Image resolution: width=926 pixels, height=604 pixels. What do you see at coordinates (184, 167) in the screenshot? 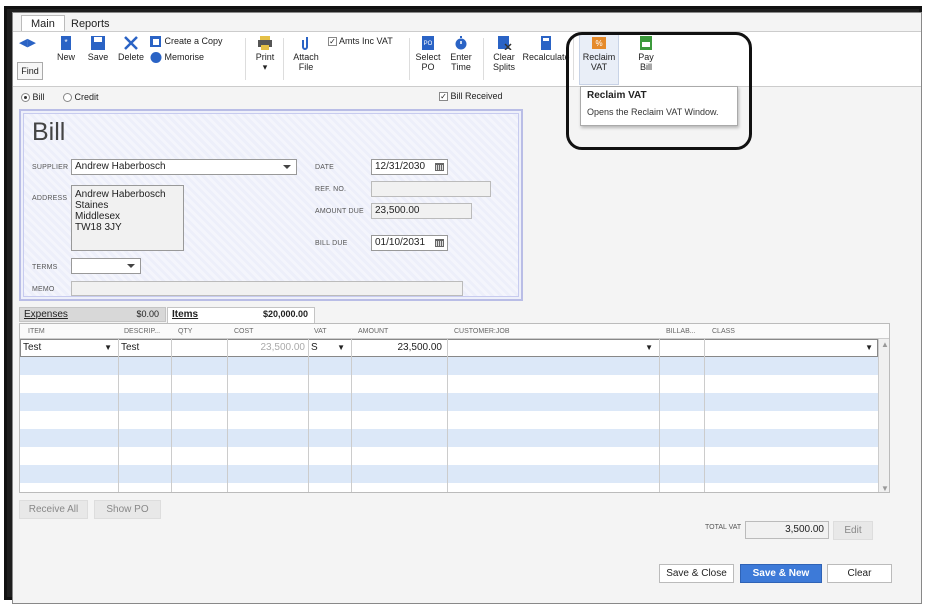
I see `supplier-dropdown: Andrew Haberbosch` at bounding box center [184, 167].